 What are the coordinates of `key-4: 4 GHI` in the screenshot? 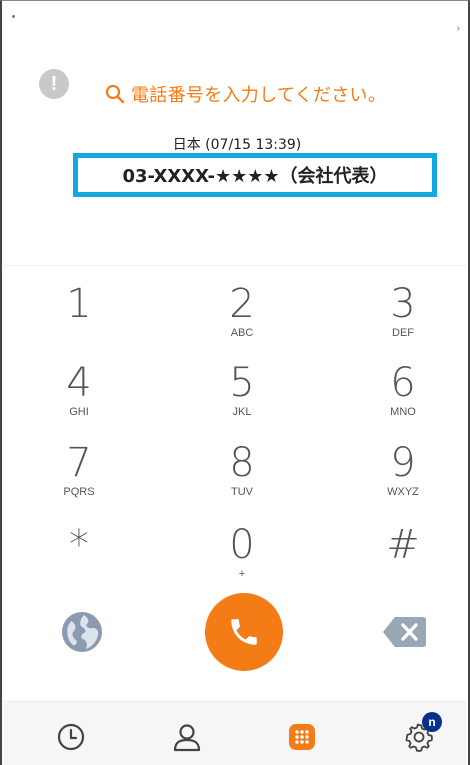 It's located at (79, 399).